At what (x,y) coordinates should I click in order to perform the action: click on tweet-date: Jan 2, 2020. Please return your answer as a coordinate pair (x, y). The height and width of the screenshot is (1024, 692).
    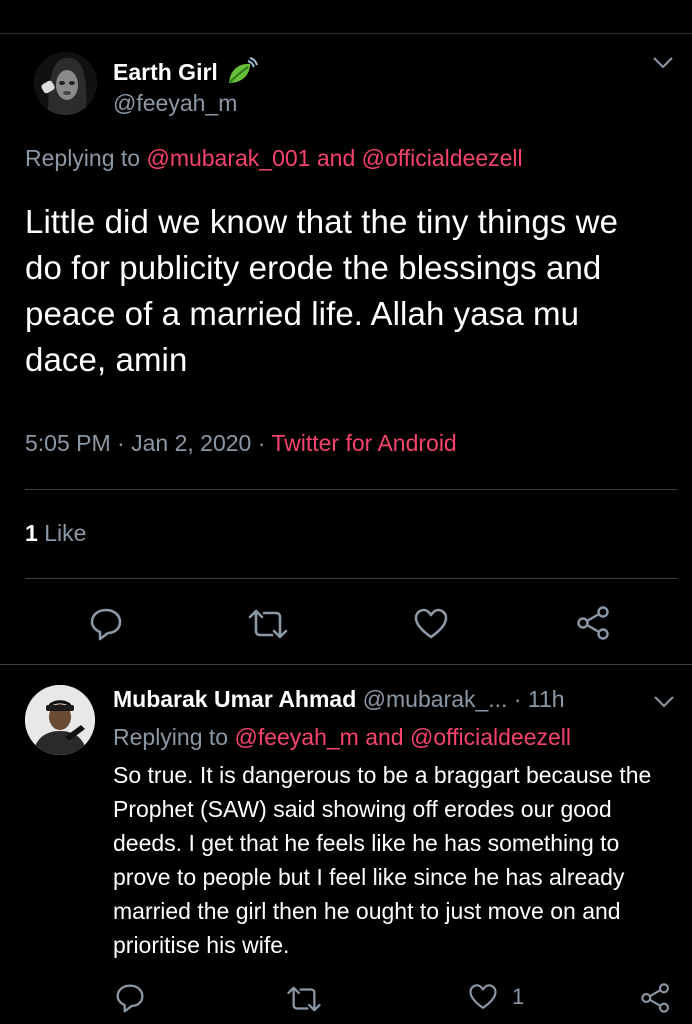
    Looking at the image, I should click on (191, 443).